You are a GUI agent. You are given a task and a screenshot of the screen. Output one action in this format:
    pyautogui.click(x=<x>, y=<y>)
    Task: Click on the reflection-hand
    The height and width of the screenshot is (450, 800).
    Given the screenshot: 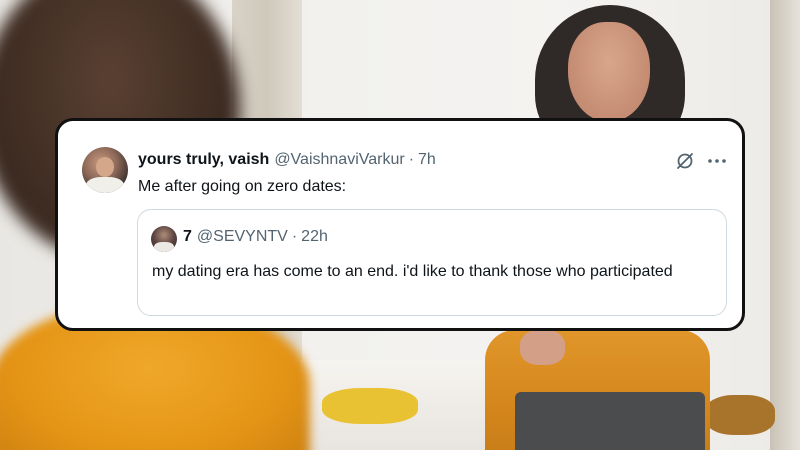 What is the action you would take?
    pyautogui.click(x=542, y=347)
    